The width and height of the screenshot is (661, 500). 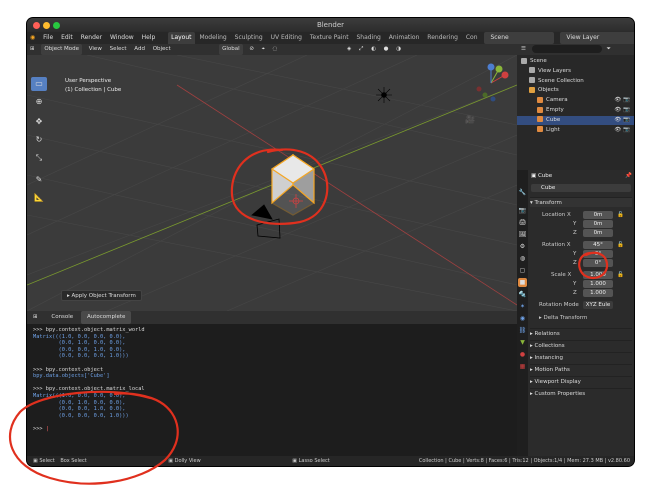 What do you see at coordinates (598, 245) in the screenshot?
I see `rotation-x-field: 45°` at bounding box center [598, 245].